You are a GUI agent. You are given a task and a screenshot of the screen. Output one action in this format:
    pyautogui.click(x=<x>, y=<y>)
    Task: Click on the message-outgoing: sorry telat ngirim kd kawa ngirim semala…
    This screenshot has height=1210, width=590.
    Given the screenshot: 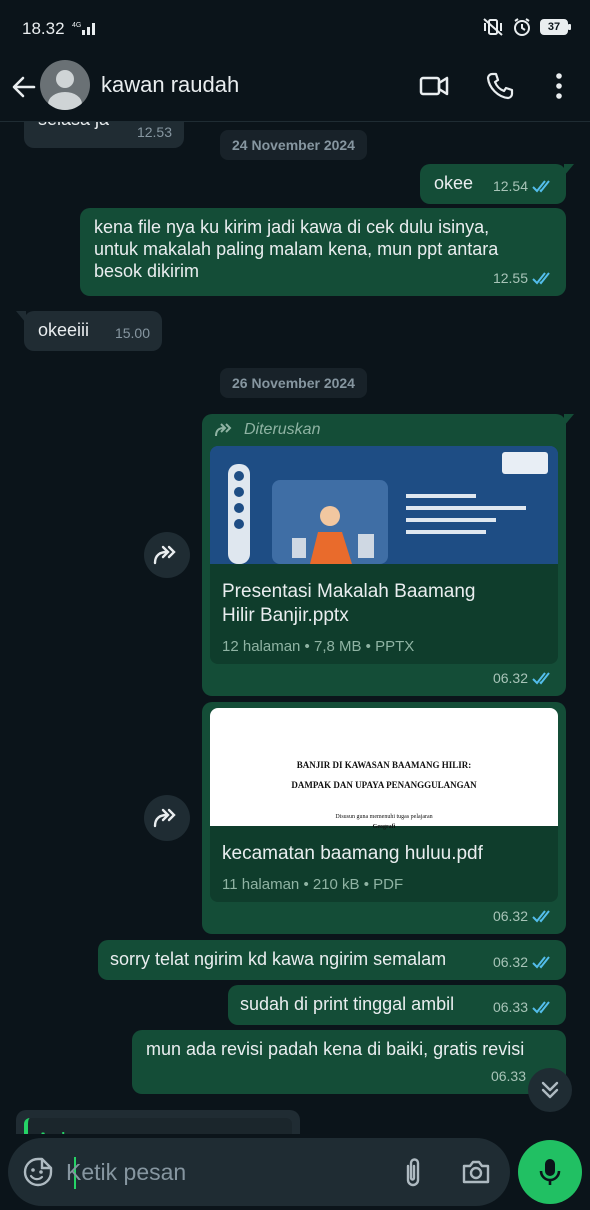 What is the action you would take?
    pyautogui.click(x=332, y=960)
    